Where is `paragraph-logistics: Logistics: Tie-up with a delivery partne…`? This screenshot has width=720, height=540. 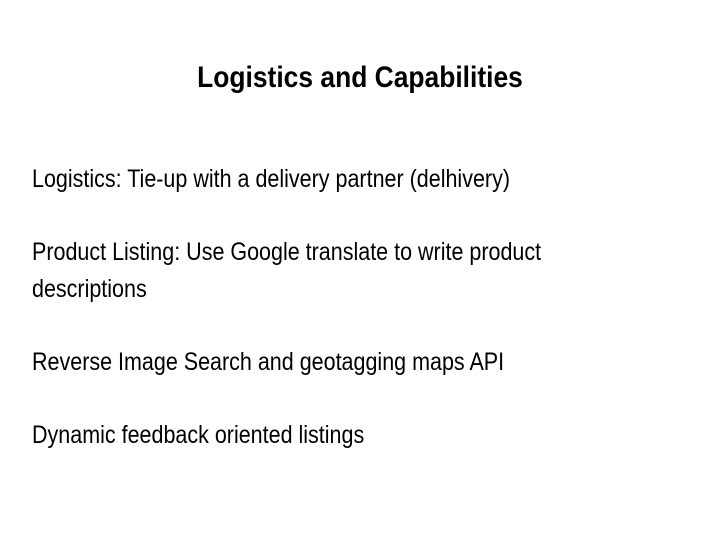
paragraph-logistics: Logistics: Tie-up with a delivery partne… is located at coordinates (271, 179).